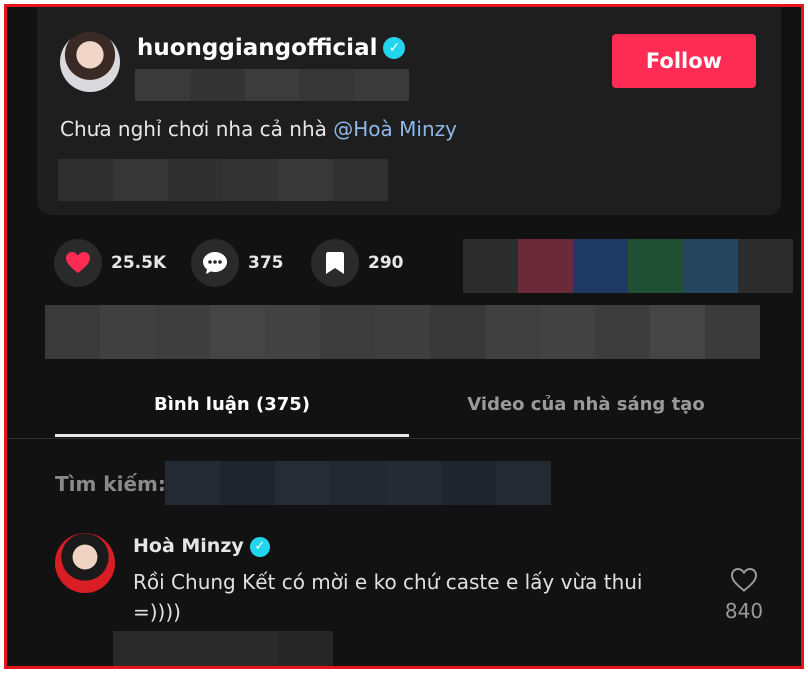  What do you see at coordinates (257, 48) in the screenshot?
I see `username-text: huonggiangofficial` at bounding box center [257, 48].